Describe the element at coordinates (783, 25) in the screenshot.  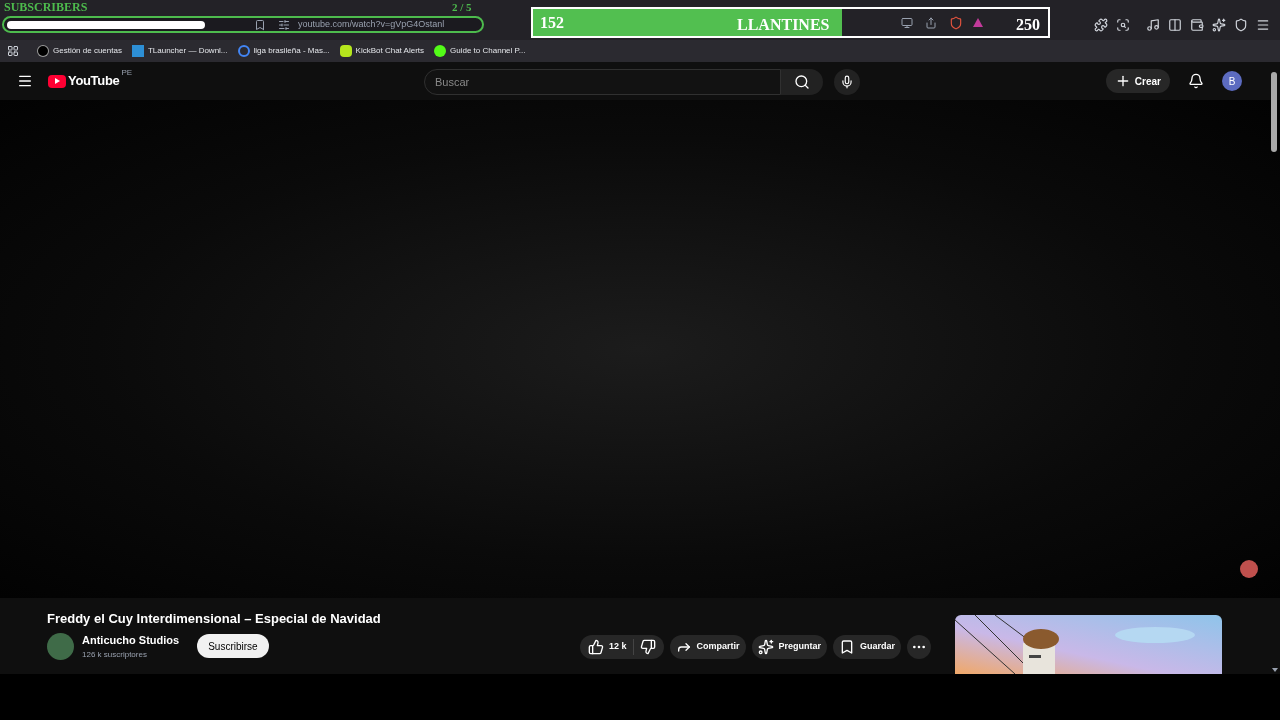
I see `goal-name: LLANTINES` at that location.